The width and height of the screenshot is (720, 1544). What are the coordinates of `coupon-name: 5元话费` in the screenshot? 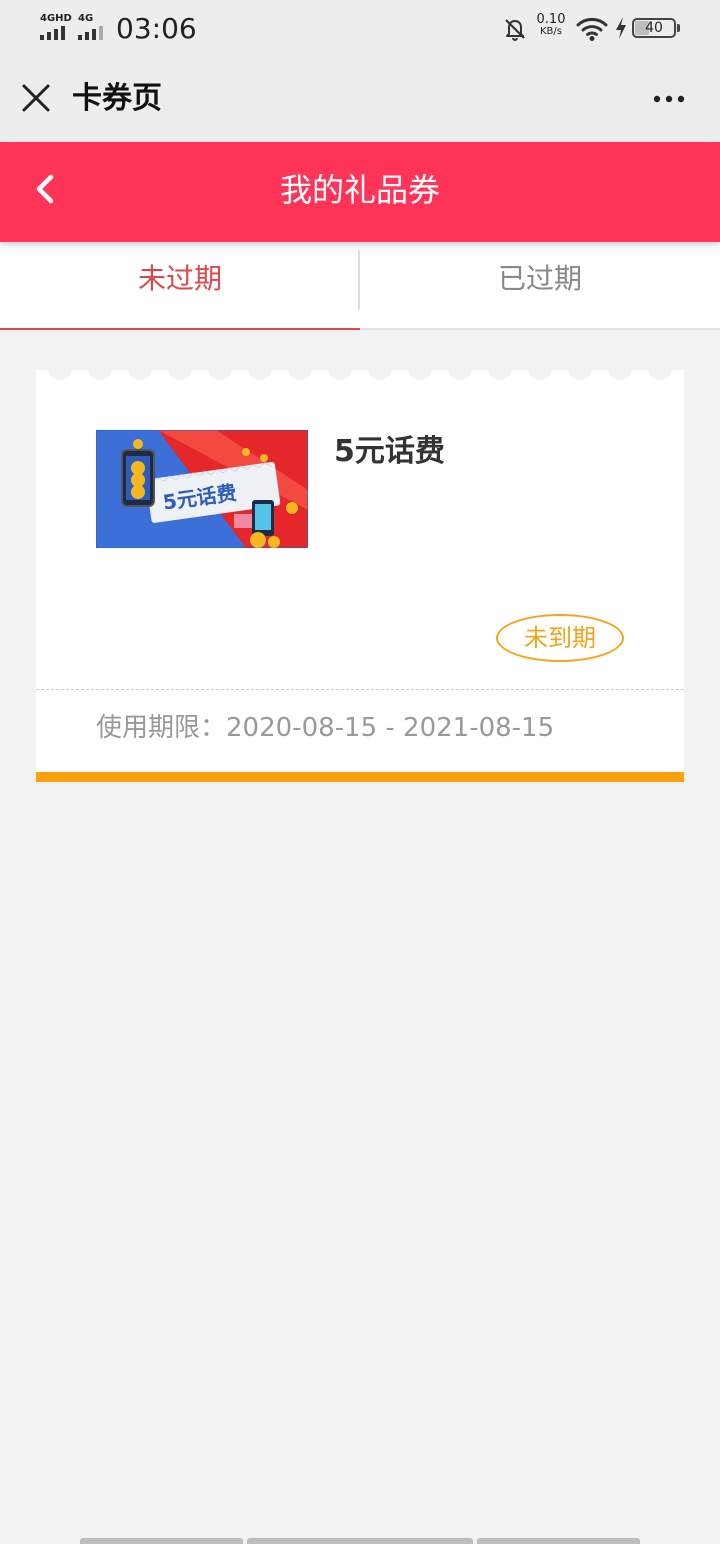 It's located at (389, 451).